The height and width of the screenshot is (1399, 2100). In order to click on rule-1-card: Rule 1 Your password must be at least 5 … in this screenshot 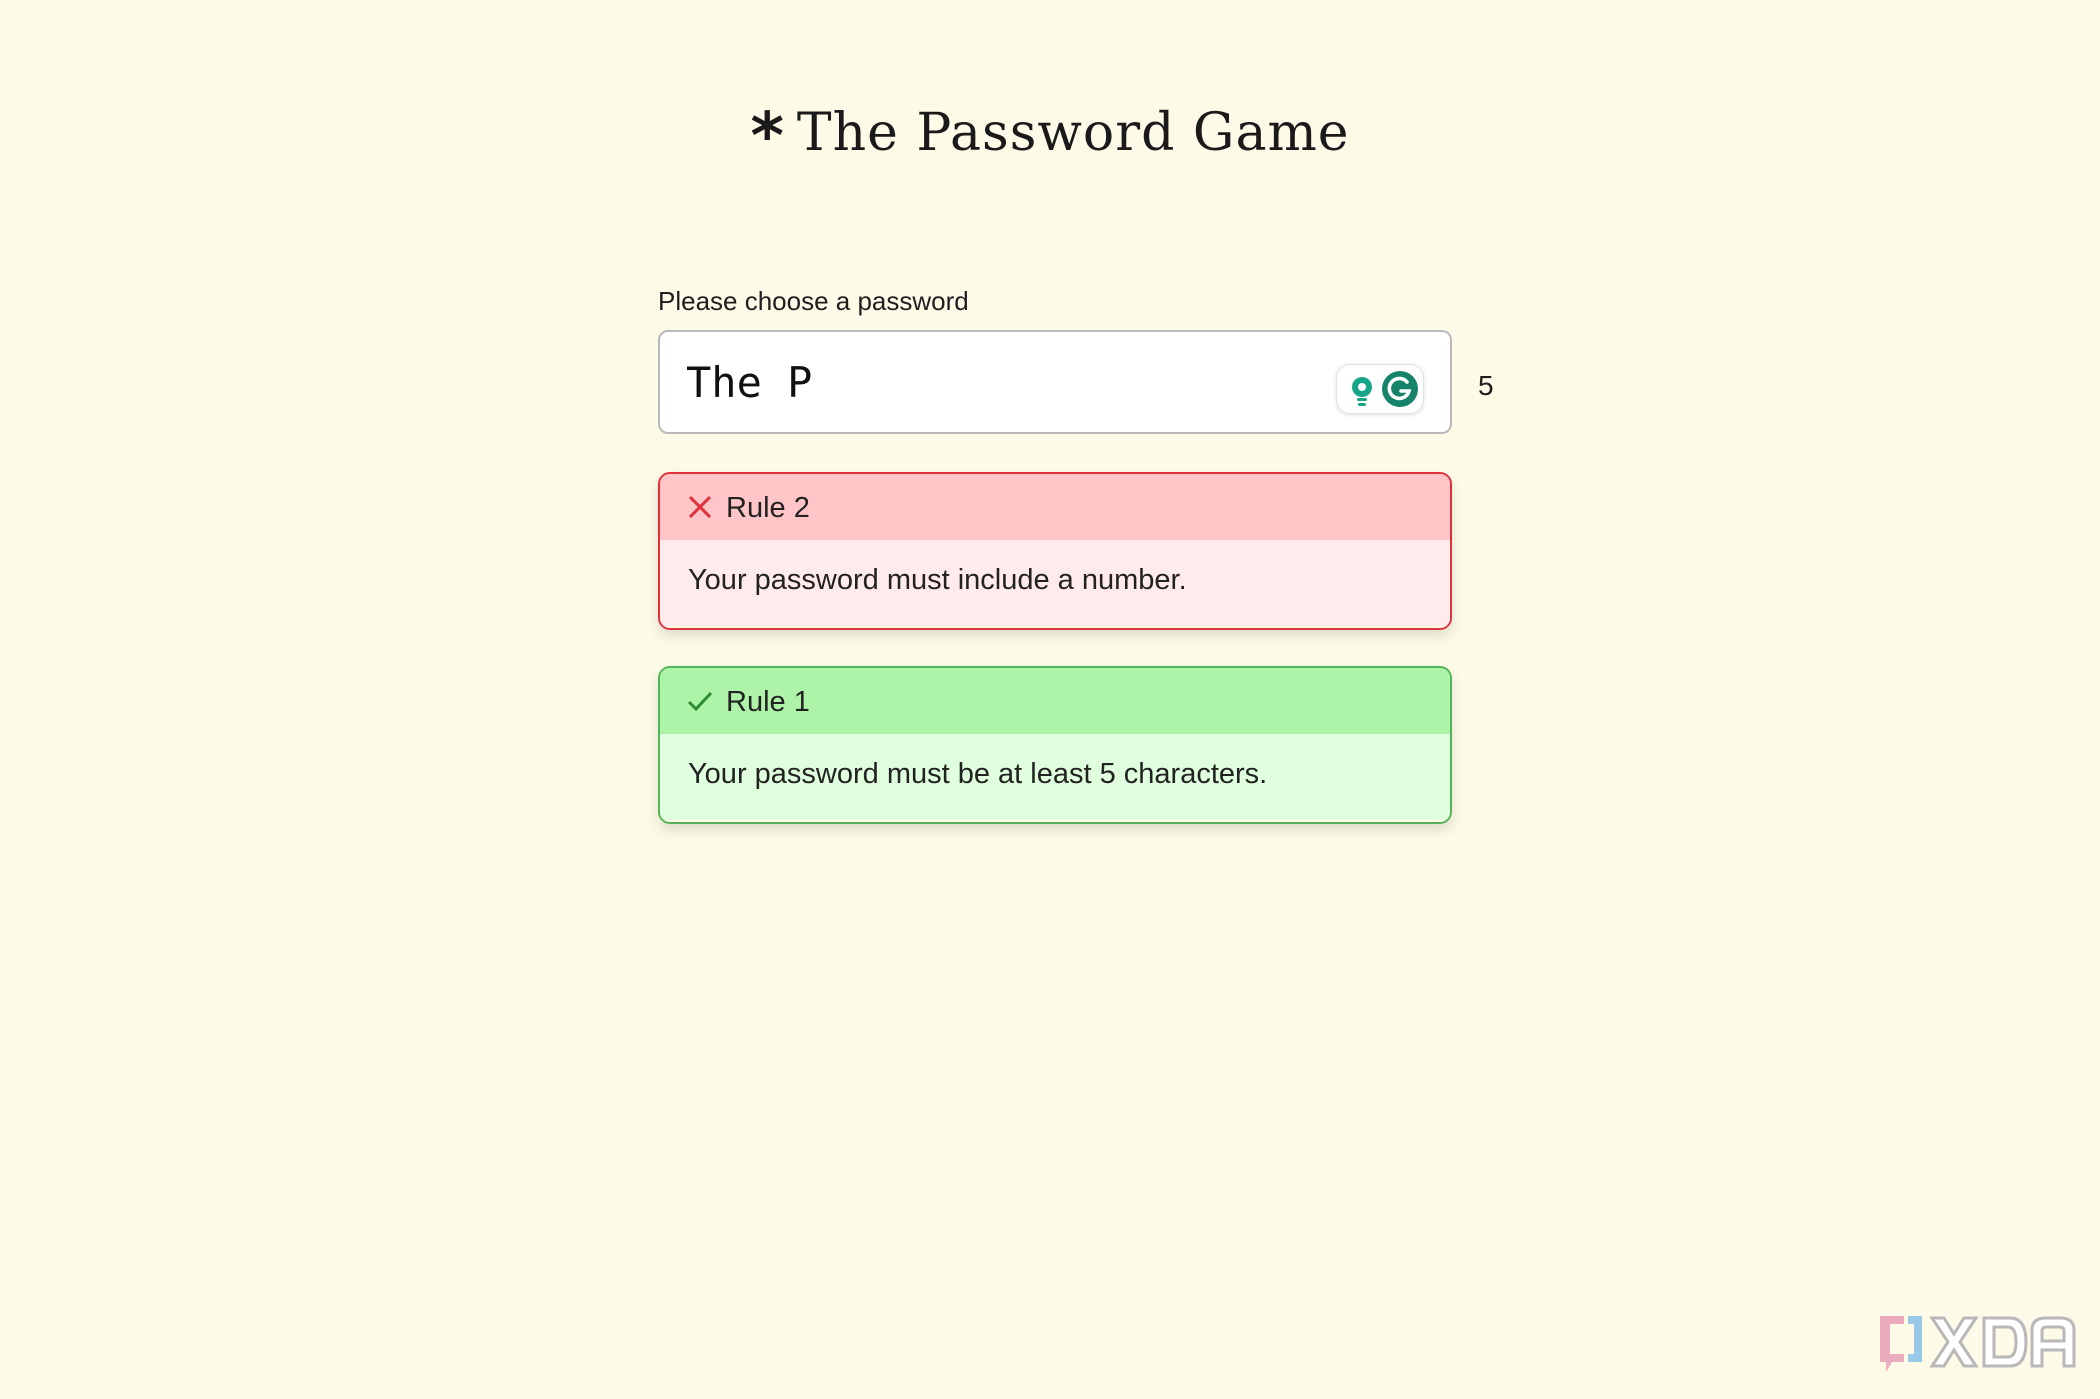, I will do `click(1055, 745)`.